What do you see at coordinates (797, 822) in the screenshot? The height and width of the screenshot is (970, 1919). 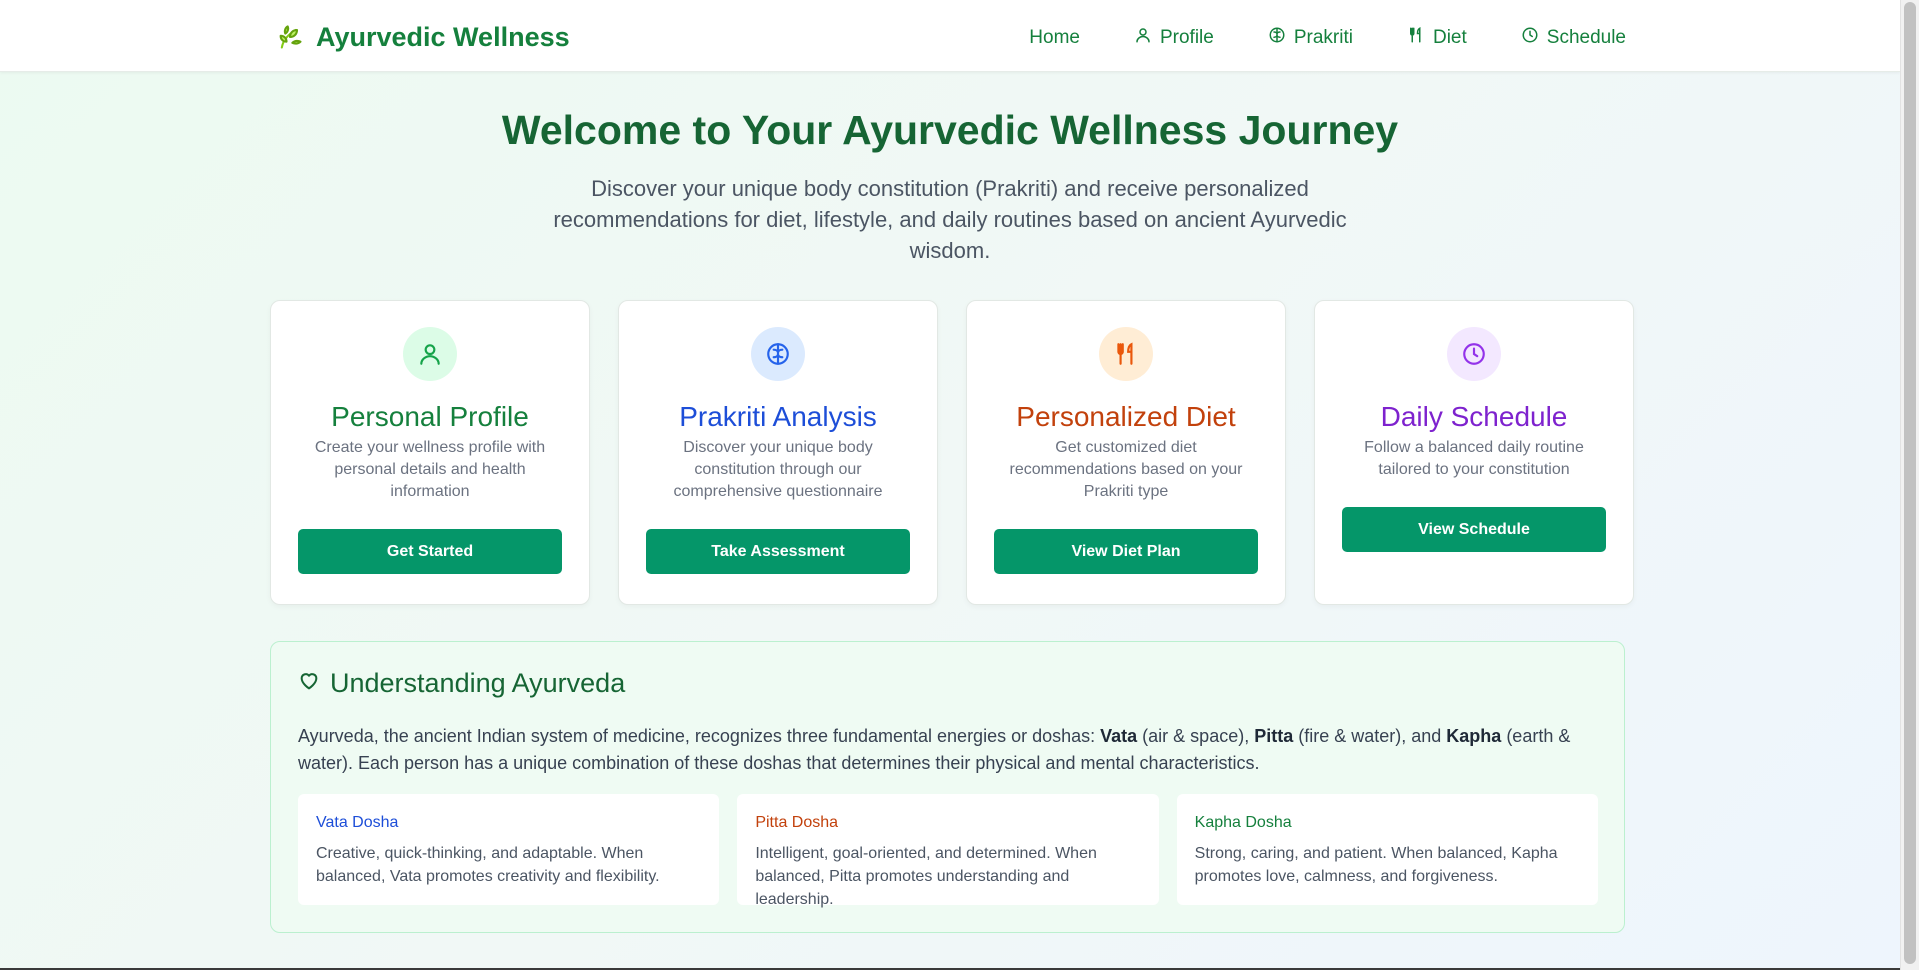 I see `dosha-name: Pitta Dosha` at bounding box center [797, 822].